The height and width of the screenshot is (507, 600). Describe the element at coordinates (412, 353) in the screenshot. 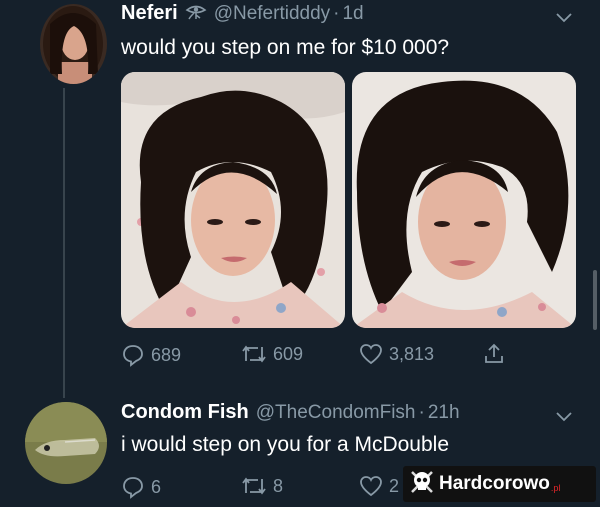

I see `like-count: 3,813` at that location.